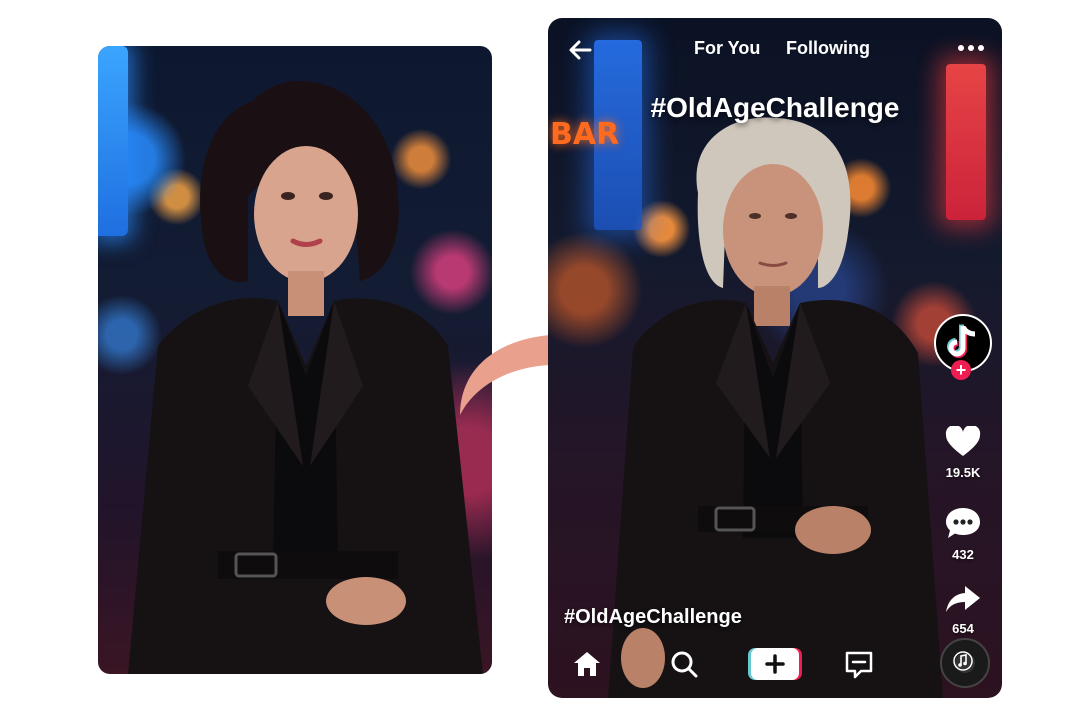  I want to click on video-caption: #OldAgeChallenge, so click(653, 617).